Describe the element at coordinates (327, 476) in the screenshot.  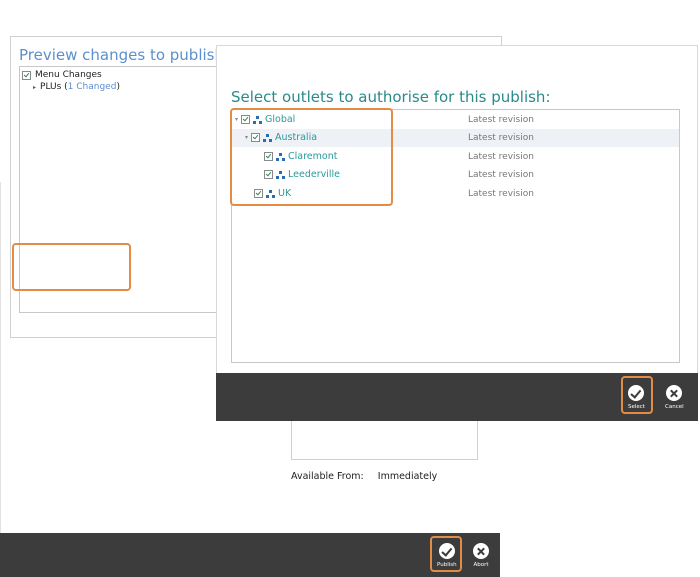
I see `available-from-label: Available From:` at that location.